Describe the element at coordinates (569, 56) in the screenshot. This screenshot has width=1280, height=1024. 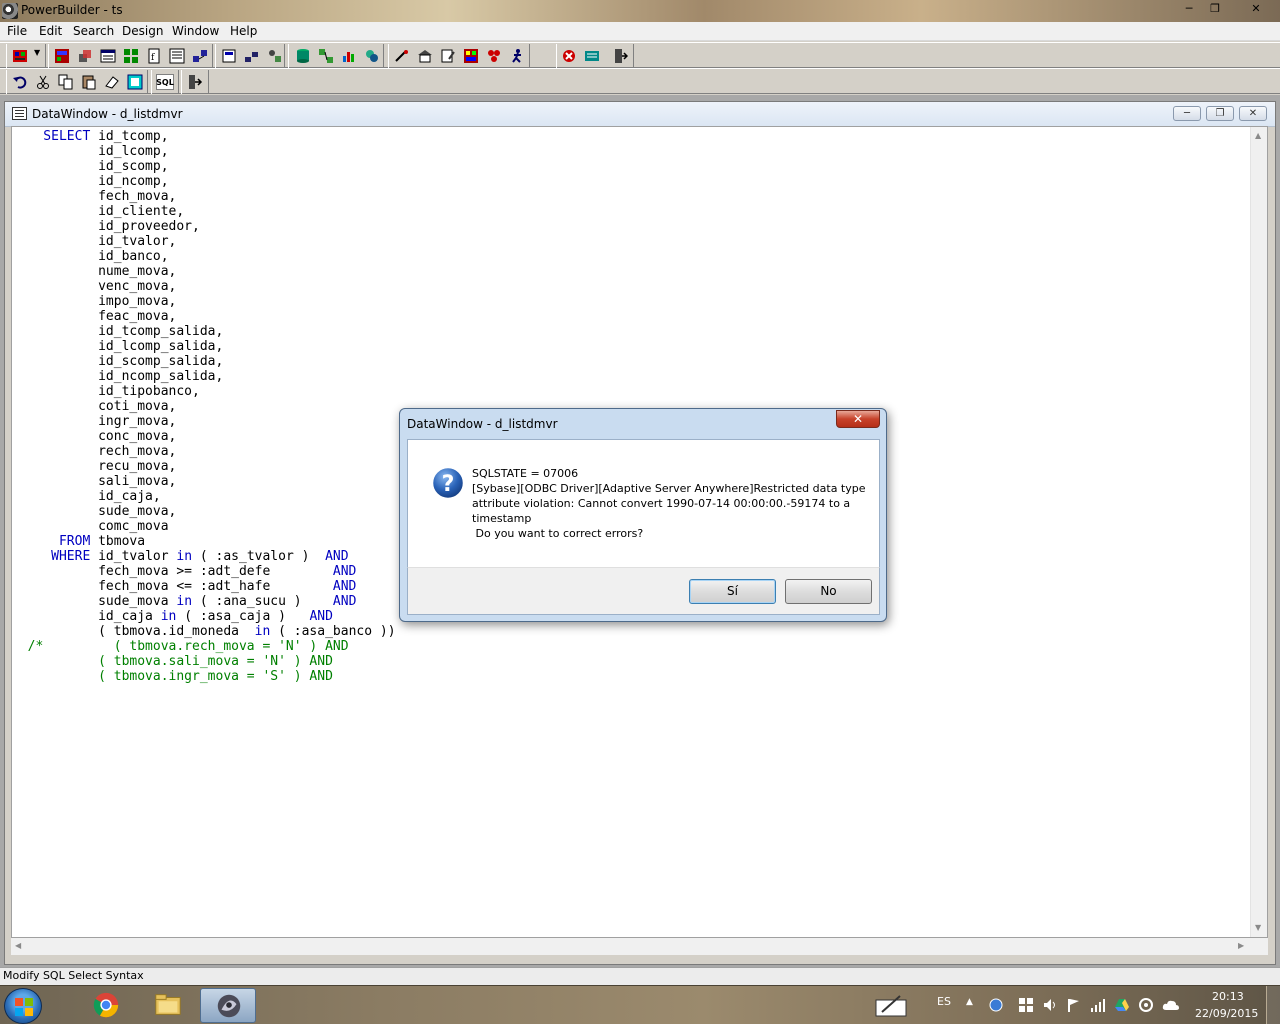
I see `debugger-icon` at that location.